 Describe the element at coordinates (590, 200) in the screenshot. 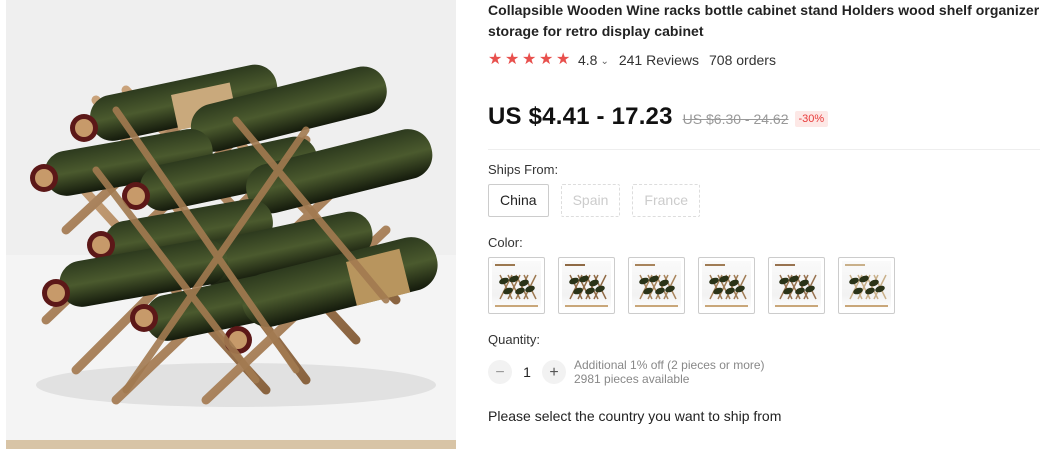

I see `ship-option-spain: Spain` at that location.